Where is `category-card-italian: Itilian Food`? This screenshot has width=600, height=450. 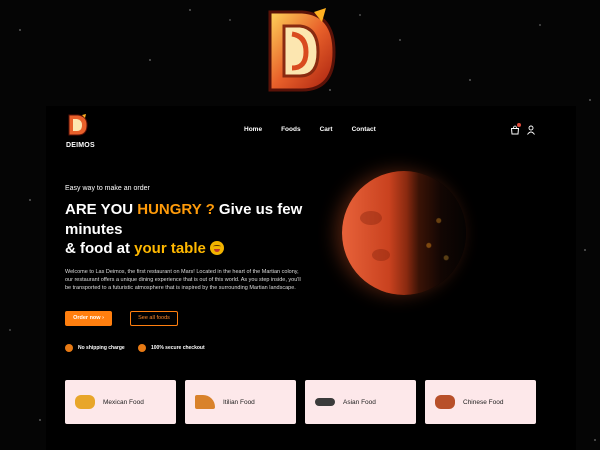 category-card-italian: Itilian Food is located at coordinates (240, 402).